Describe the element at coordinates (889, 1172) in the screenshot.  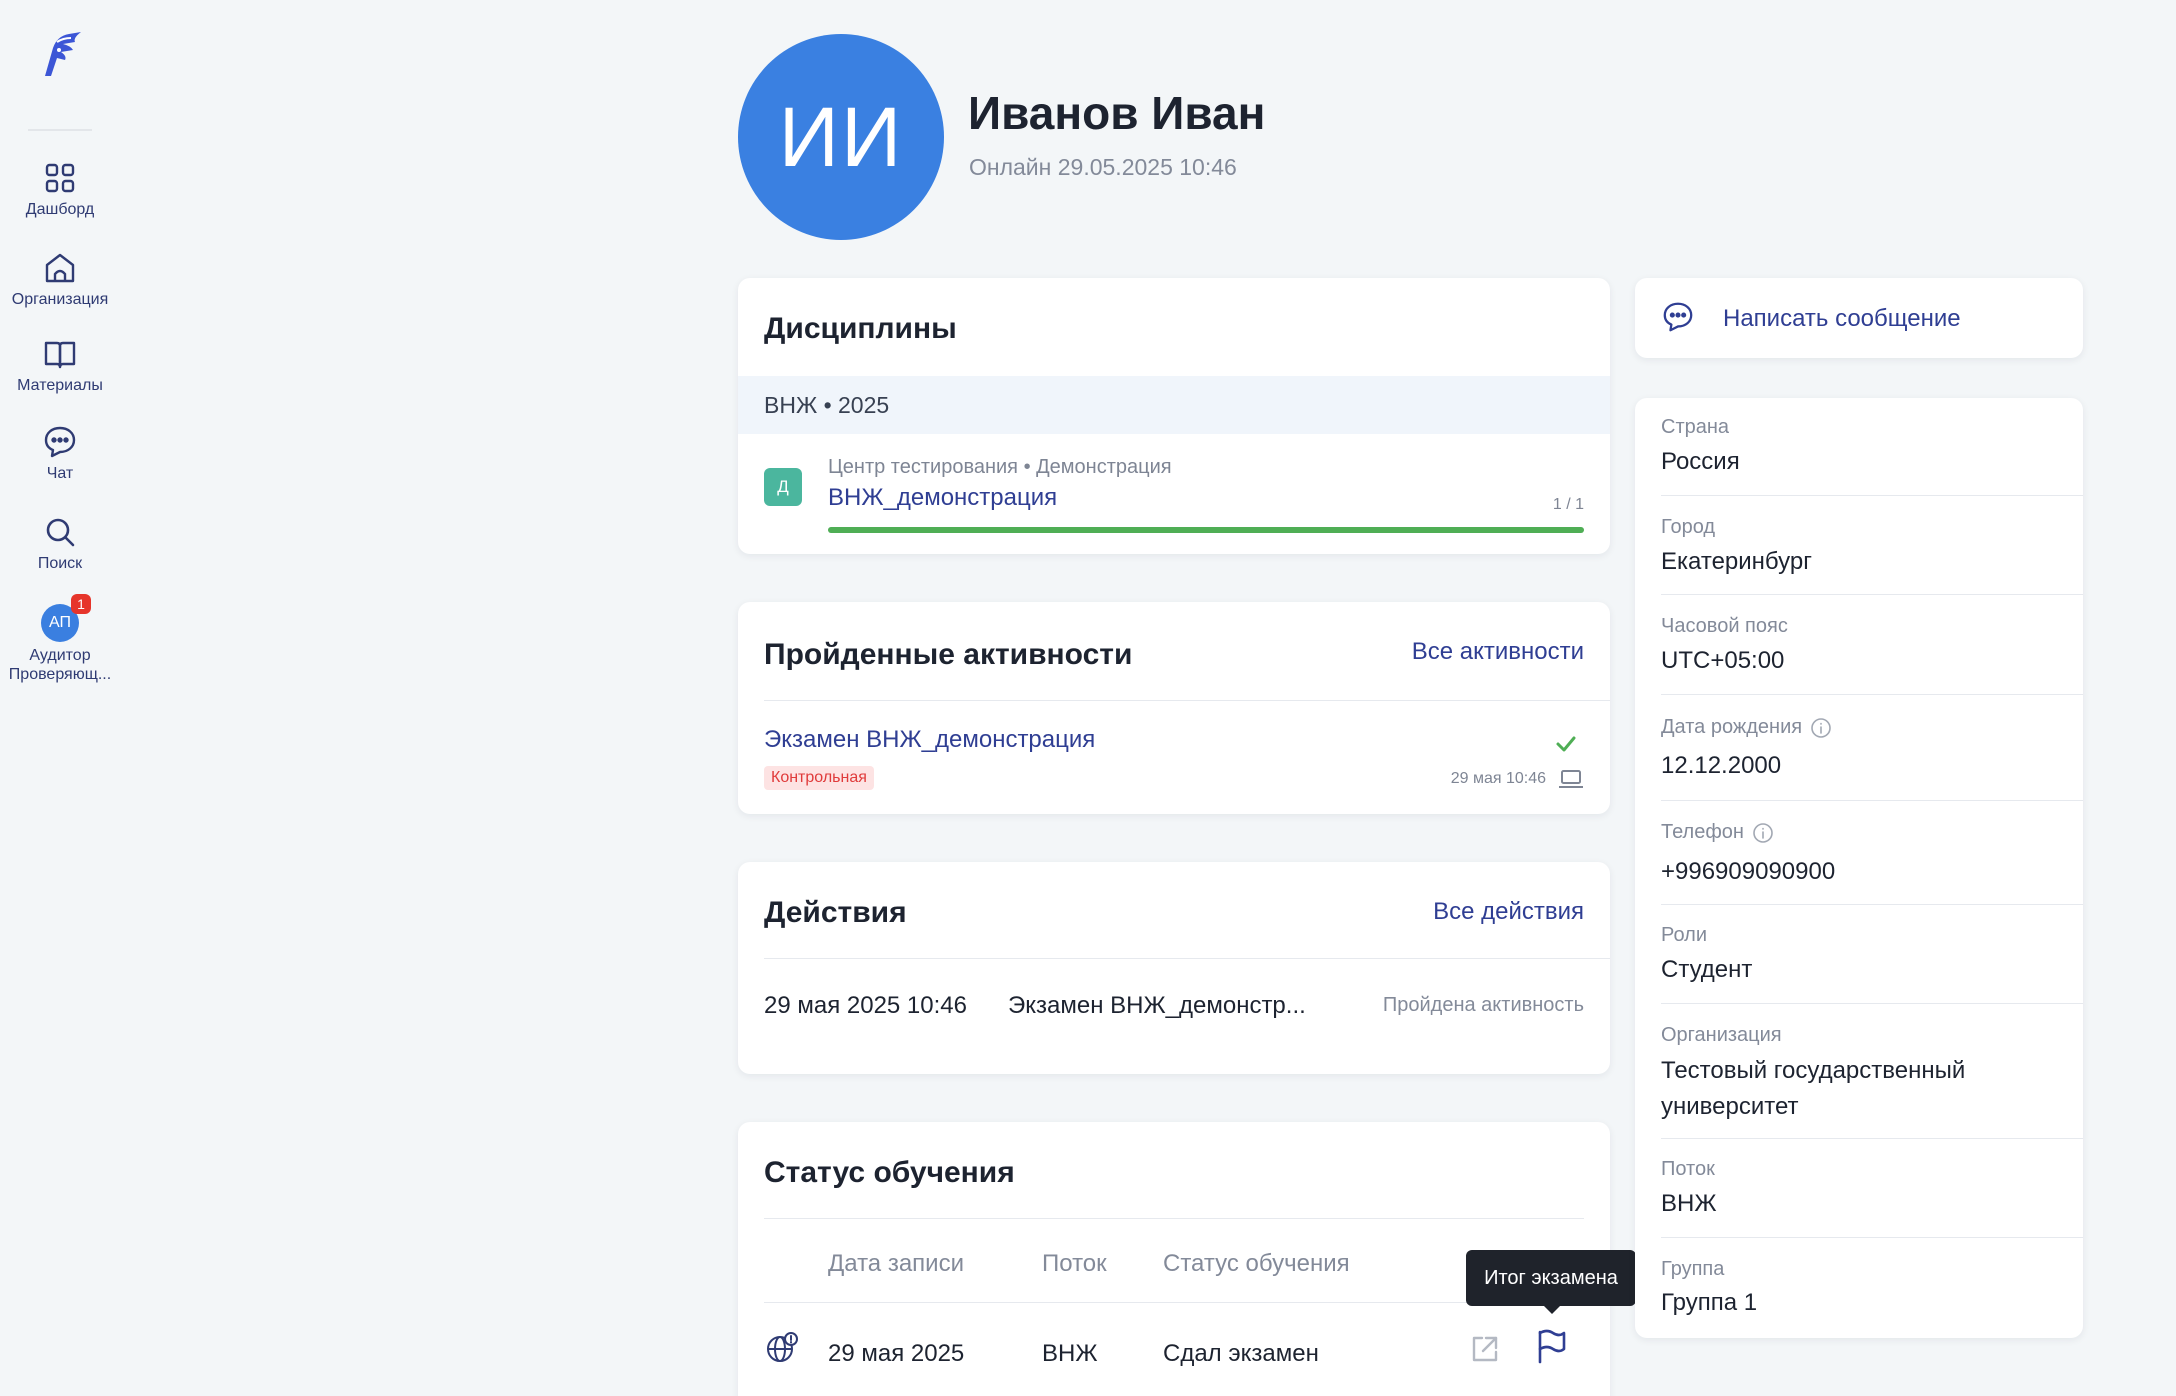
I see `card-title: Статус обучения` at that location.